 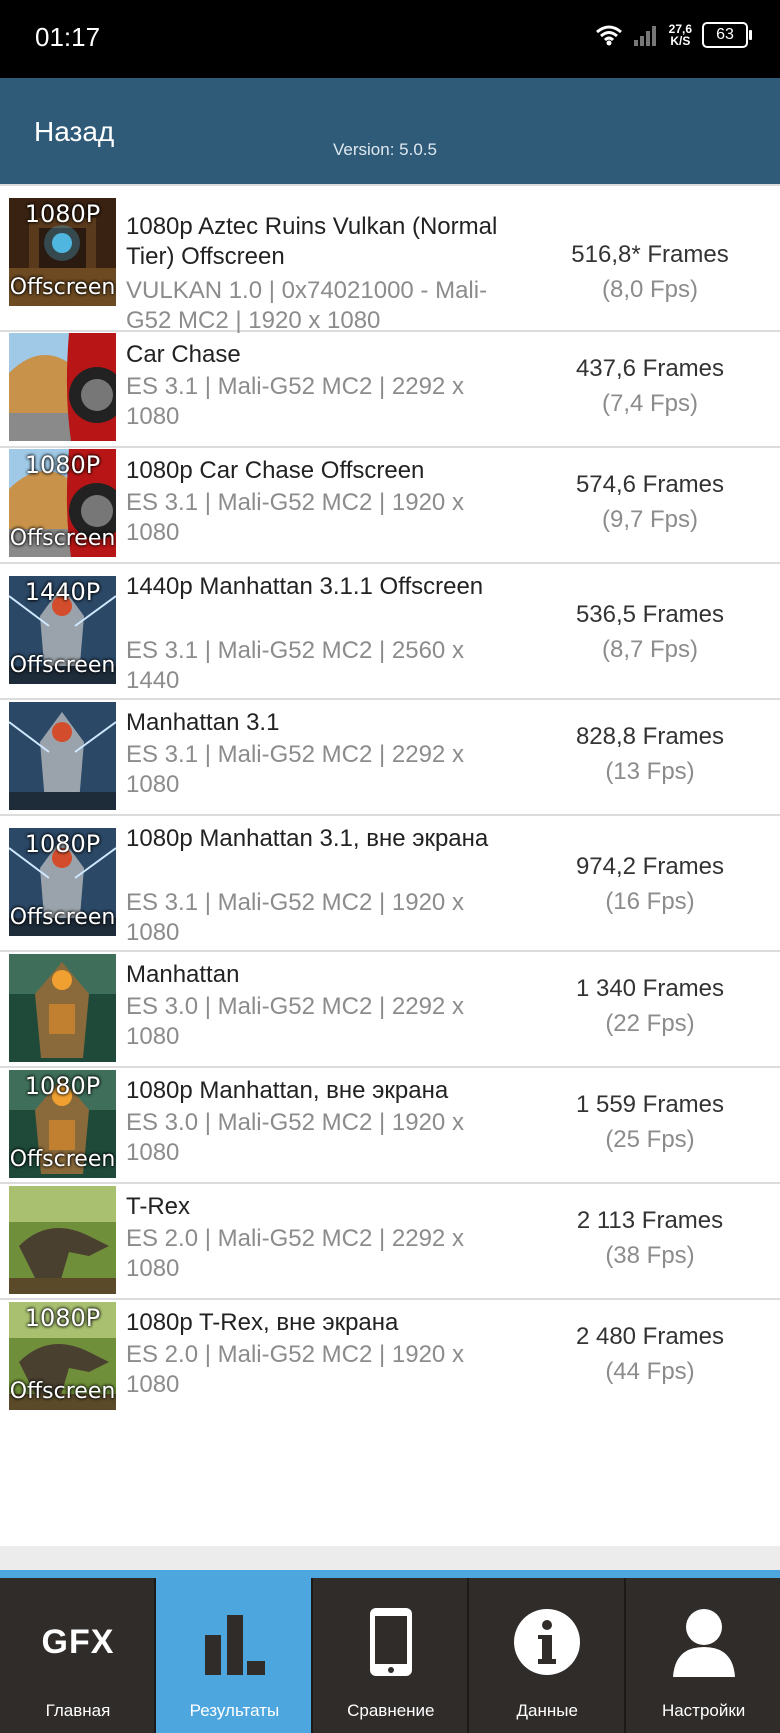 I want to click on score-fps: (16 Fps), so click(x=650, y=901).